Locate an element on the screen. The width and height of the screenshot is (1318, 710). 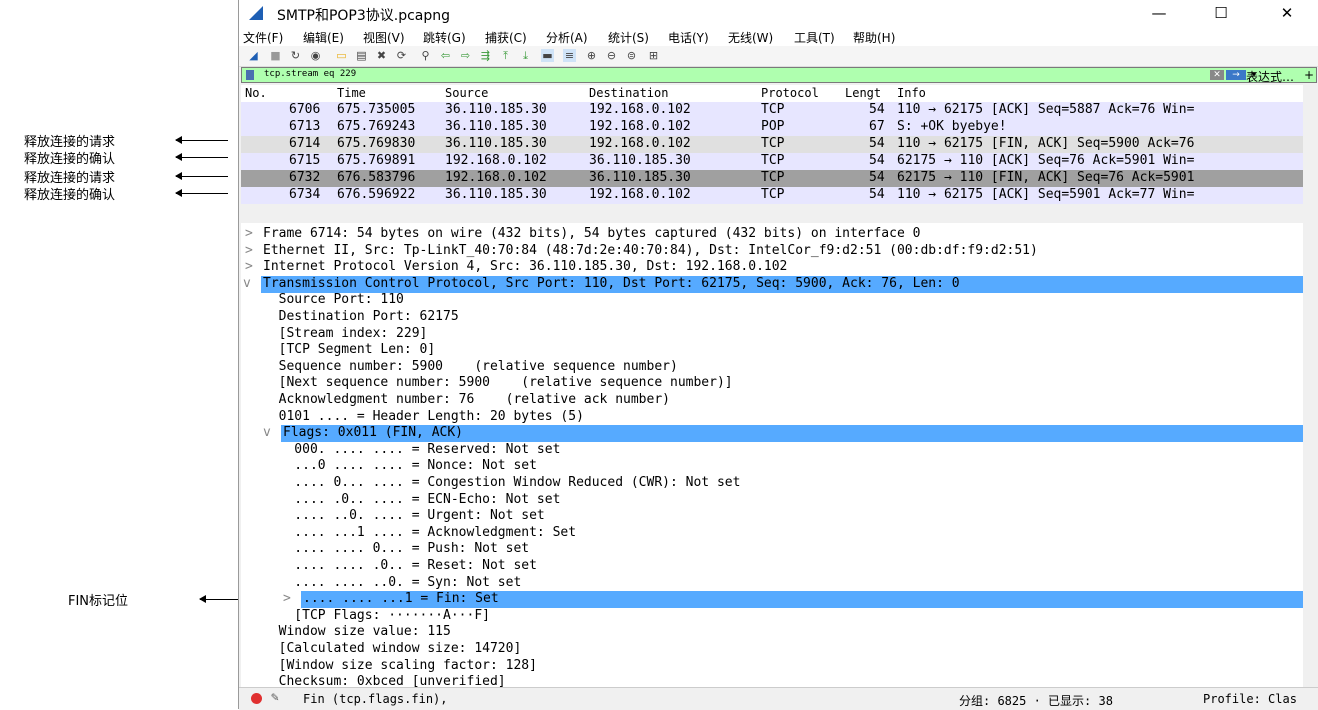
last-icon: ⤓ is located at coordinates (525, 55).